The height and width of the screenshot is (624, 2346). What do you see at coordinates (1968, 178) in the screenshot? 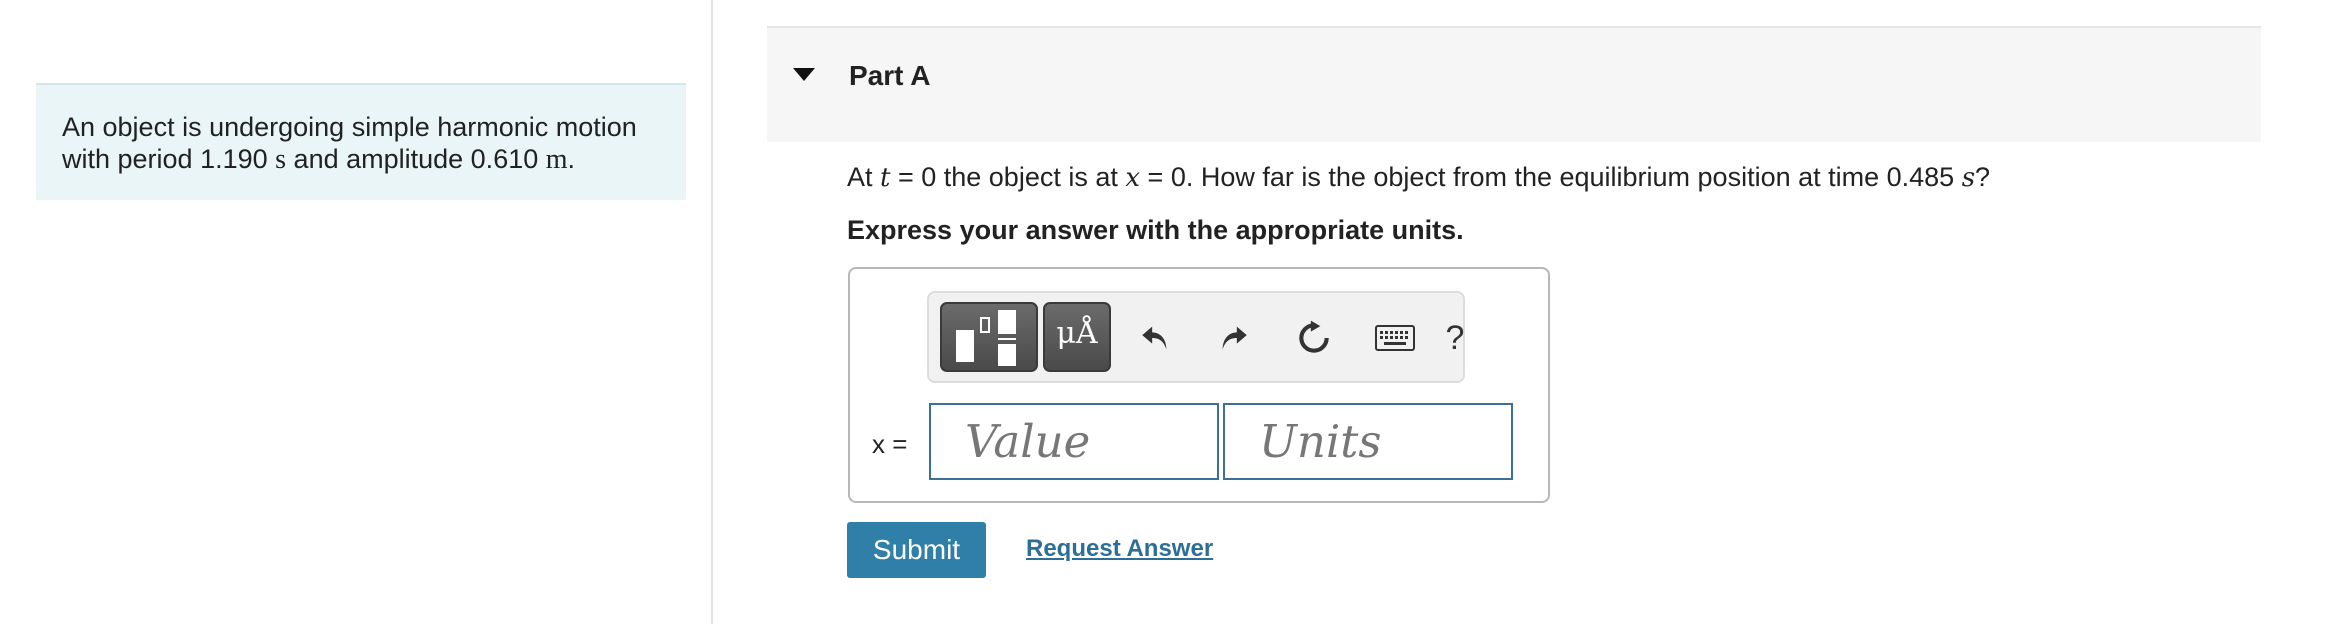
I see `unit-s: s` at bounding box center [1968, 178].